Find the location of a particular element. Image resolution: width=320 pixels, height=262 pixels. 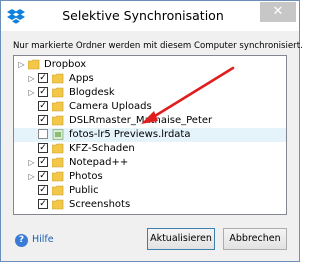

tree-item-fotos-lr5-previews: fotos-lr5 Previews.lrdata is located at coordinates (150, 135).